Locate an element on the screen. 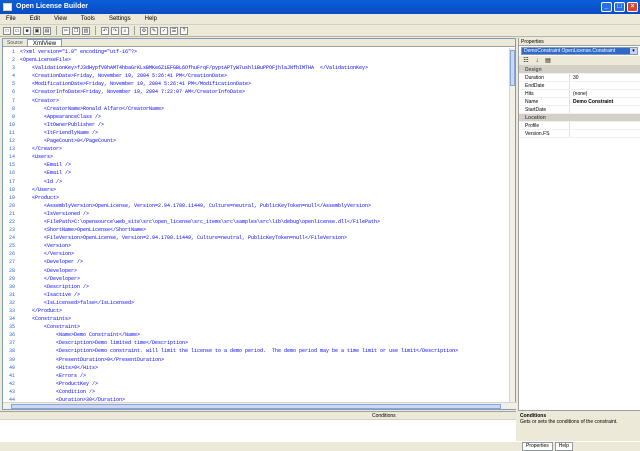  property-row: Profile is located at coordinates (579, 126).